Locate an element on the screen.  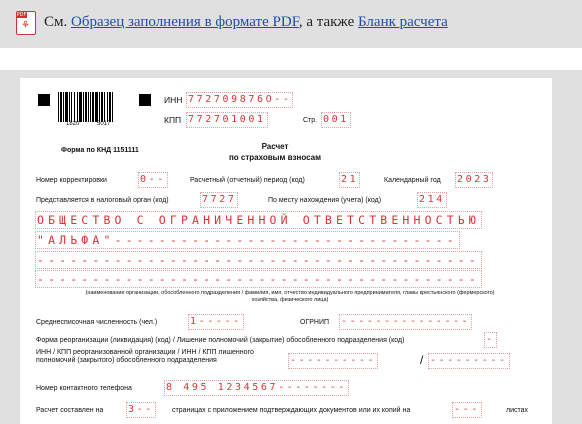
blank-form-link: Бланк расчета is located at coordinates (403, 22).